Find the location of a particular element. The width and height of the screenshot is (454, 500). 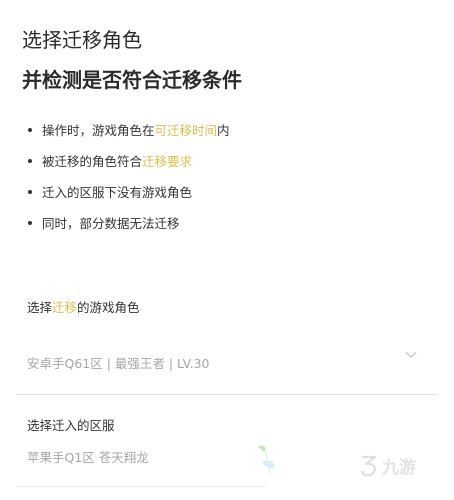

leaf-icon is located at coordinates (266, 460).